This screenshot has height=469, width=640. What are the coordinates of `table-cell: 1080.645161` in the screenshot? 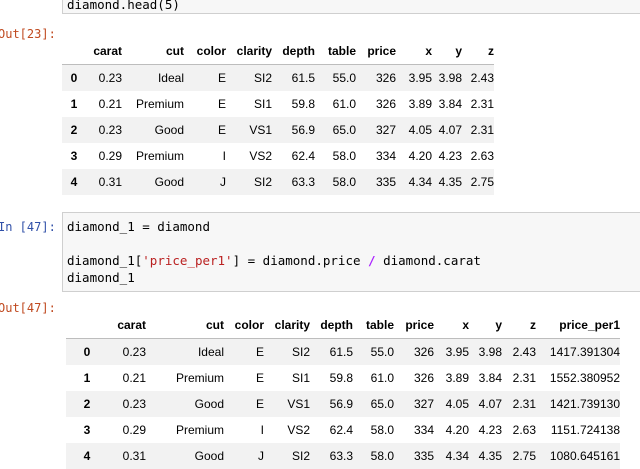 It's located at (584, 455).